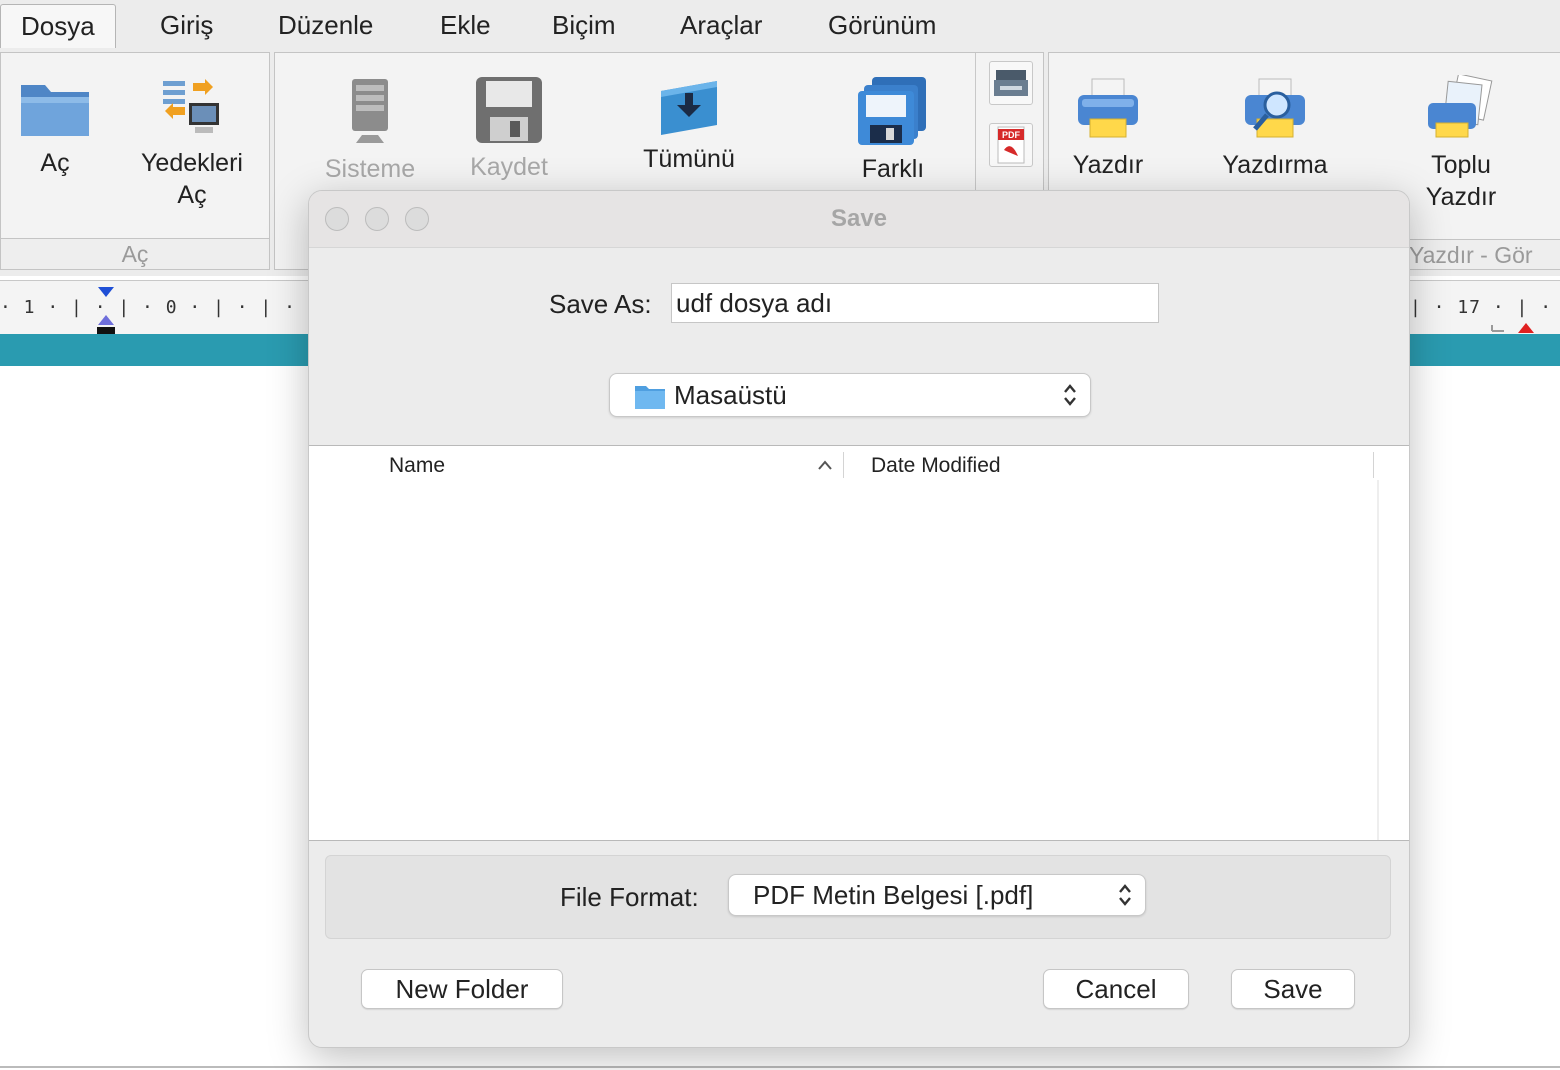 The height and width of the screenshot is (1070, 1560). Describe the element at coordinates (192, 163) in the screenshot. I see `open-backups-label-1: Yedekleri` at that location.